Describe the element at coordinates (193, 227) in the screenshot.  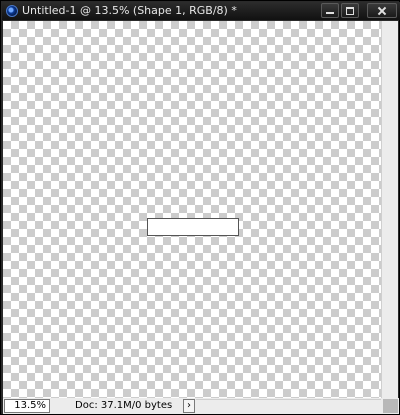
I see `shape-layer-rectangle` at that location.